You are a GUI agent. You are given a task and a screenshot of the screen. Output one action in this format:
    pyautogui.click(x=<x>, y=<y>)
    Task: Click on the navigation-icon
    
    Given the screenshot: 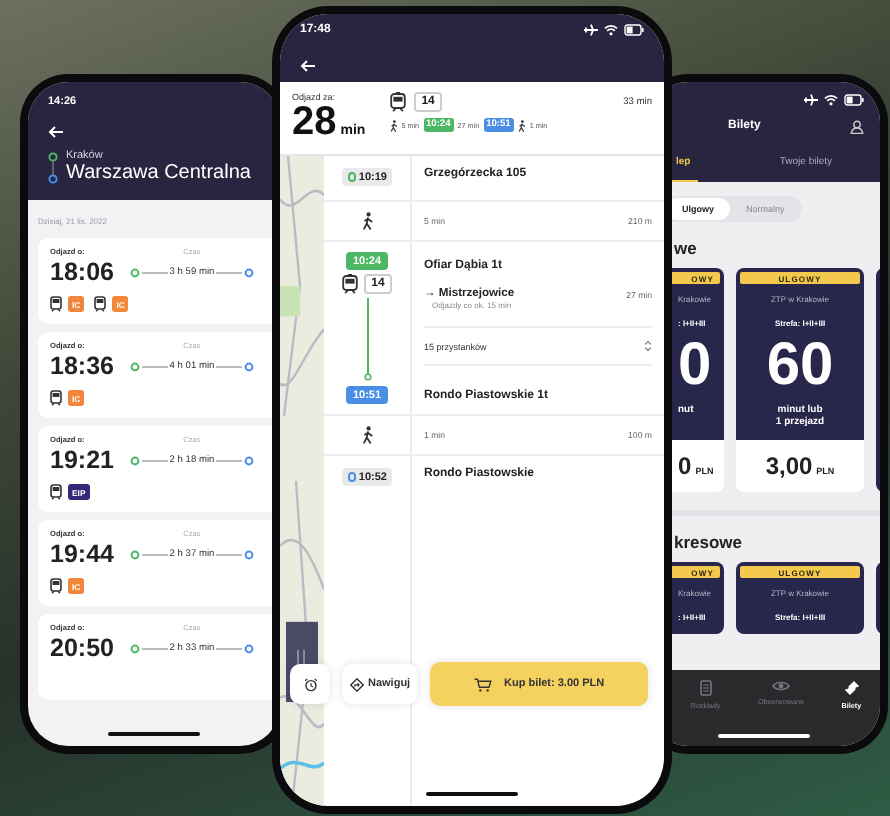 What is the action you would take?
    pyautogui.click(x=357, y=684)
    